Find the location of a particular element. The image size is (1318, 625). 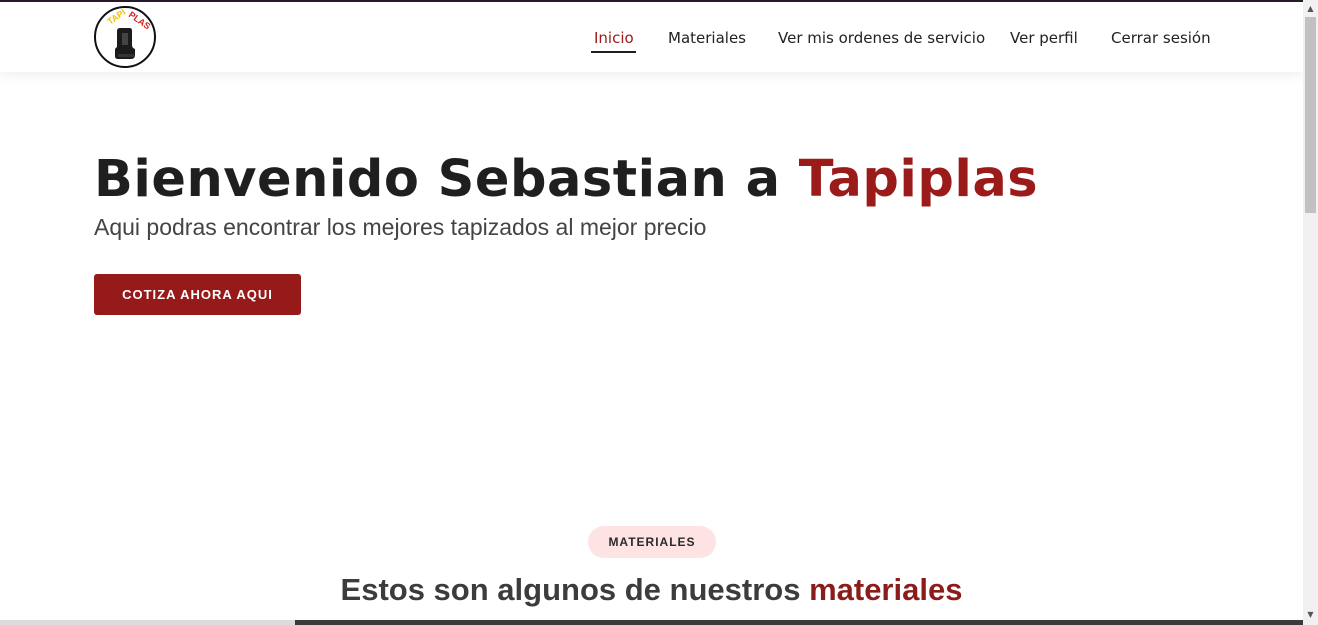

svg-text: TAPI is located at coordinates (116, 17).